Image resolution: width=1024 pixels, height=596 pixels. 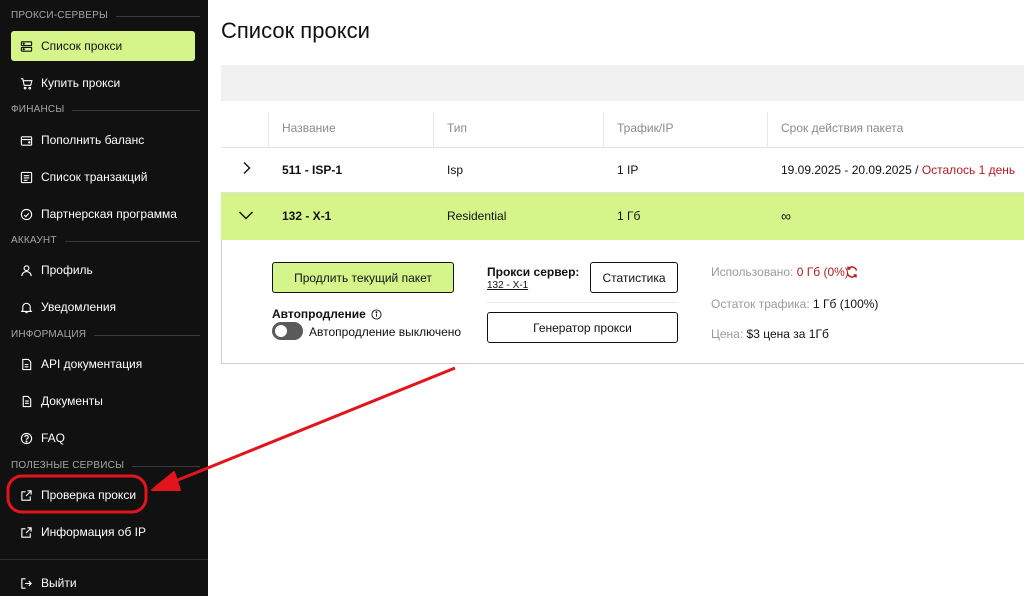 I want to click on price: Цена: $3 цена за 1Гб, so click(x=770, y=334).